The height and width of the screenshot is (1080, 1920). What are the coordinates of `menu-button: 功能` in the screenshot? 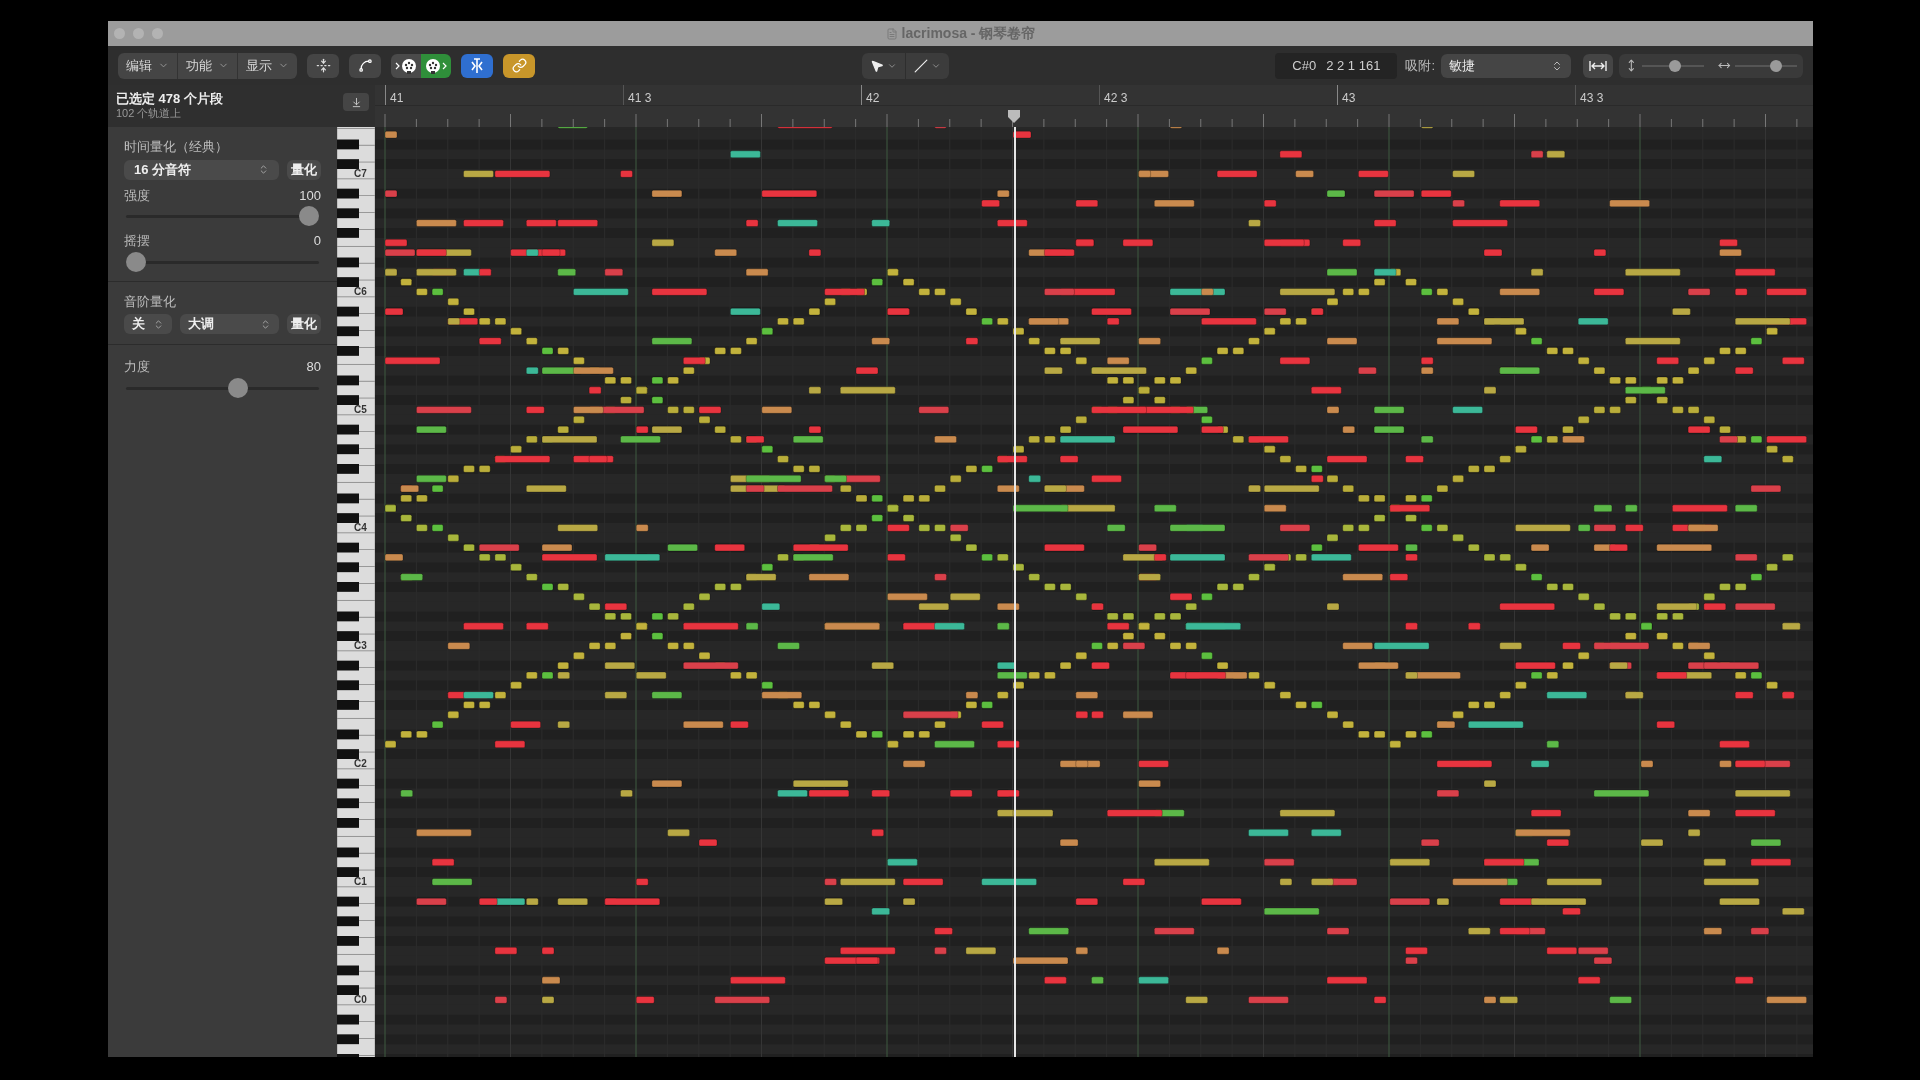 It's located at (207, 65).